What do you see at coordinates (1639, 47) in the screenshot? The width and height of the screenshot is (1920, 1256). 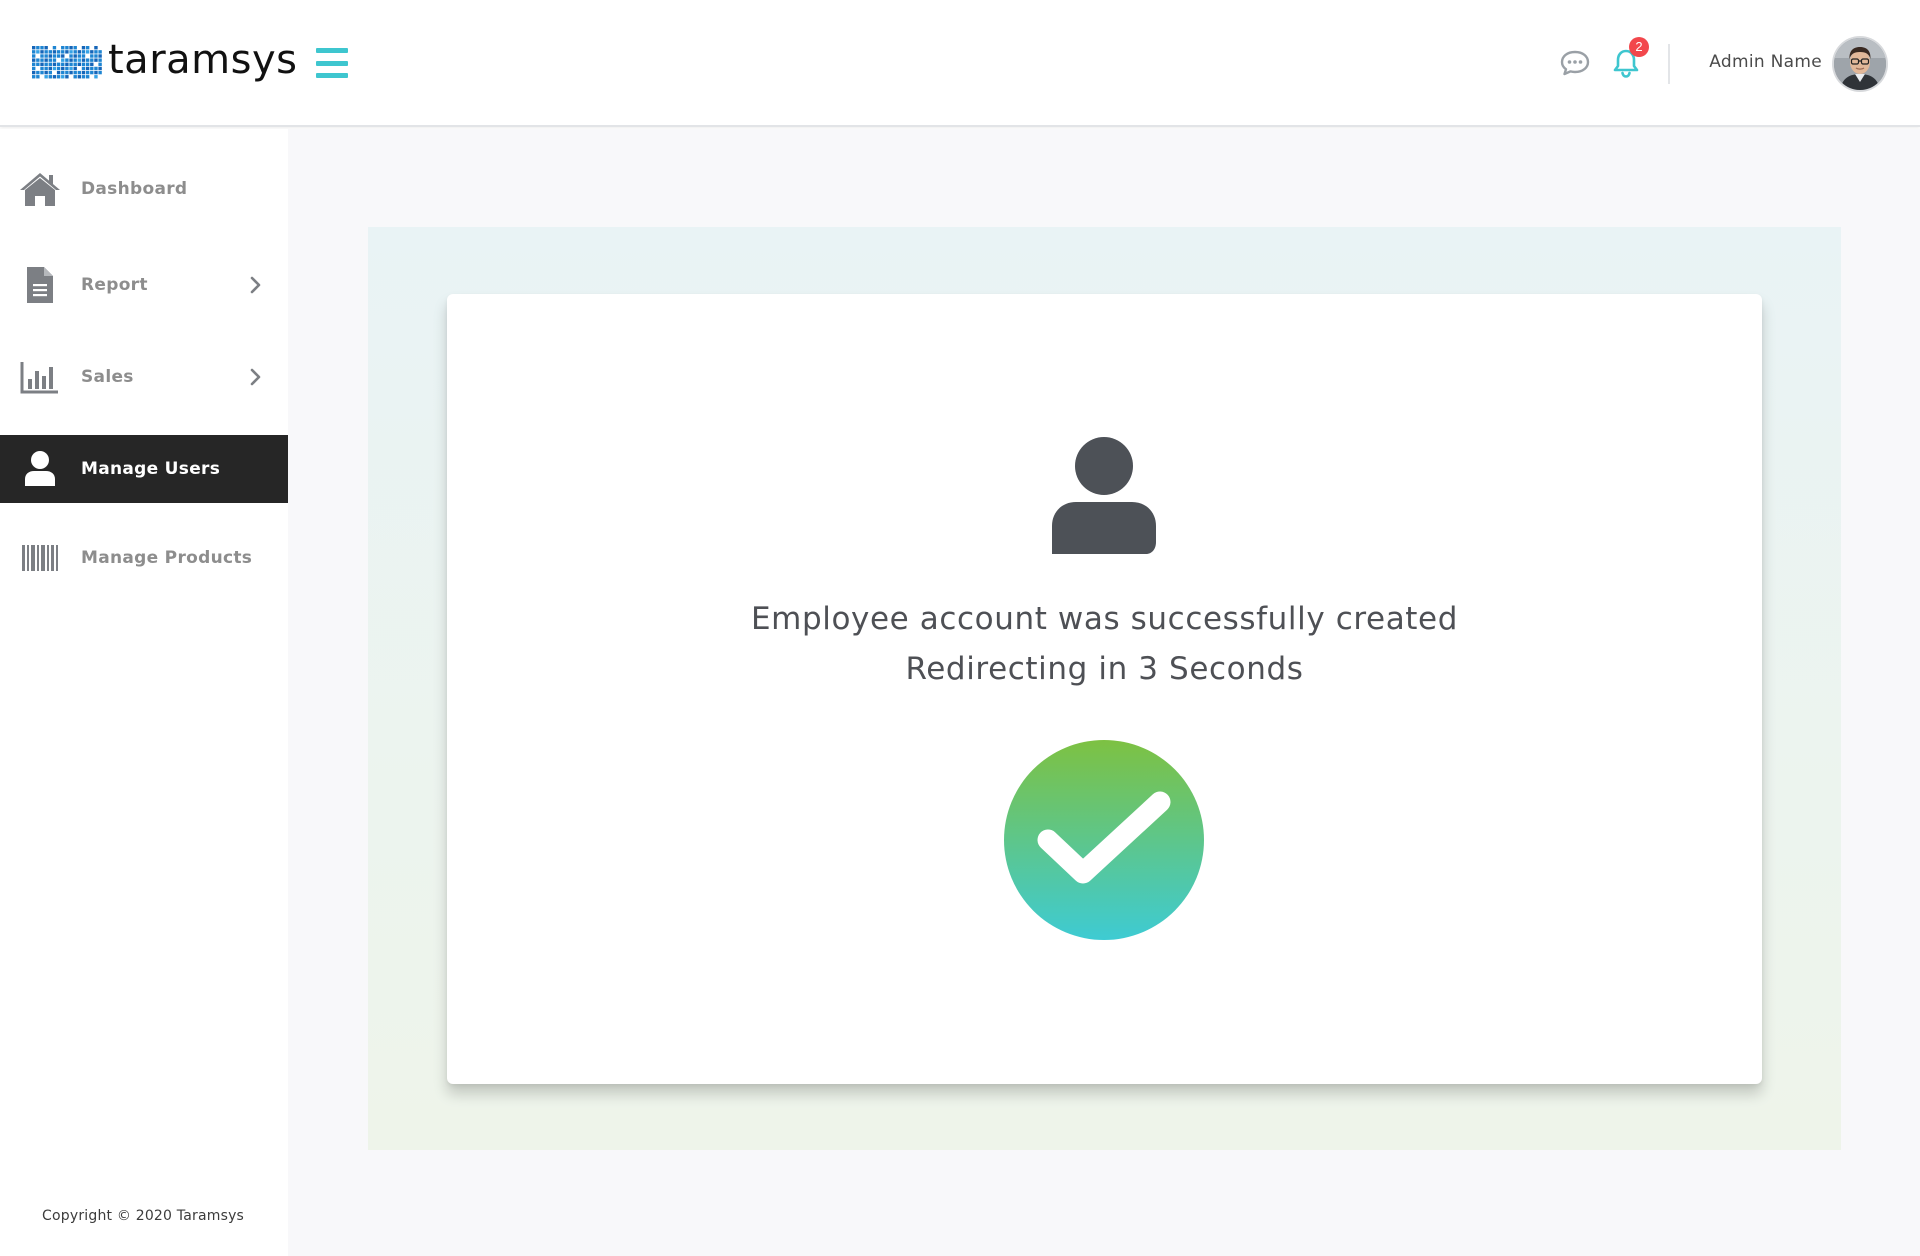 I see `notification-badge: 2` at bounding box center [1639, 47].